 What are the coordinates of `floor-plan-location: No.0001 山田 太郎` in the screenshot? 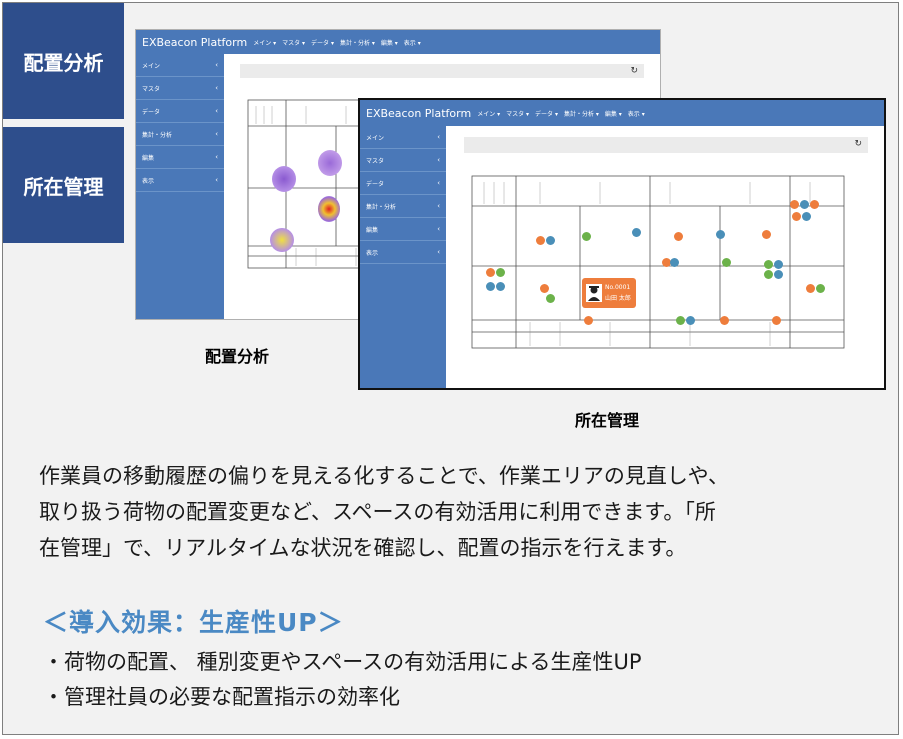 It's located at (658, 261).